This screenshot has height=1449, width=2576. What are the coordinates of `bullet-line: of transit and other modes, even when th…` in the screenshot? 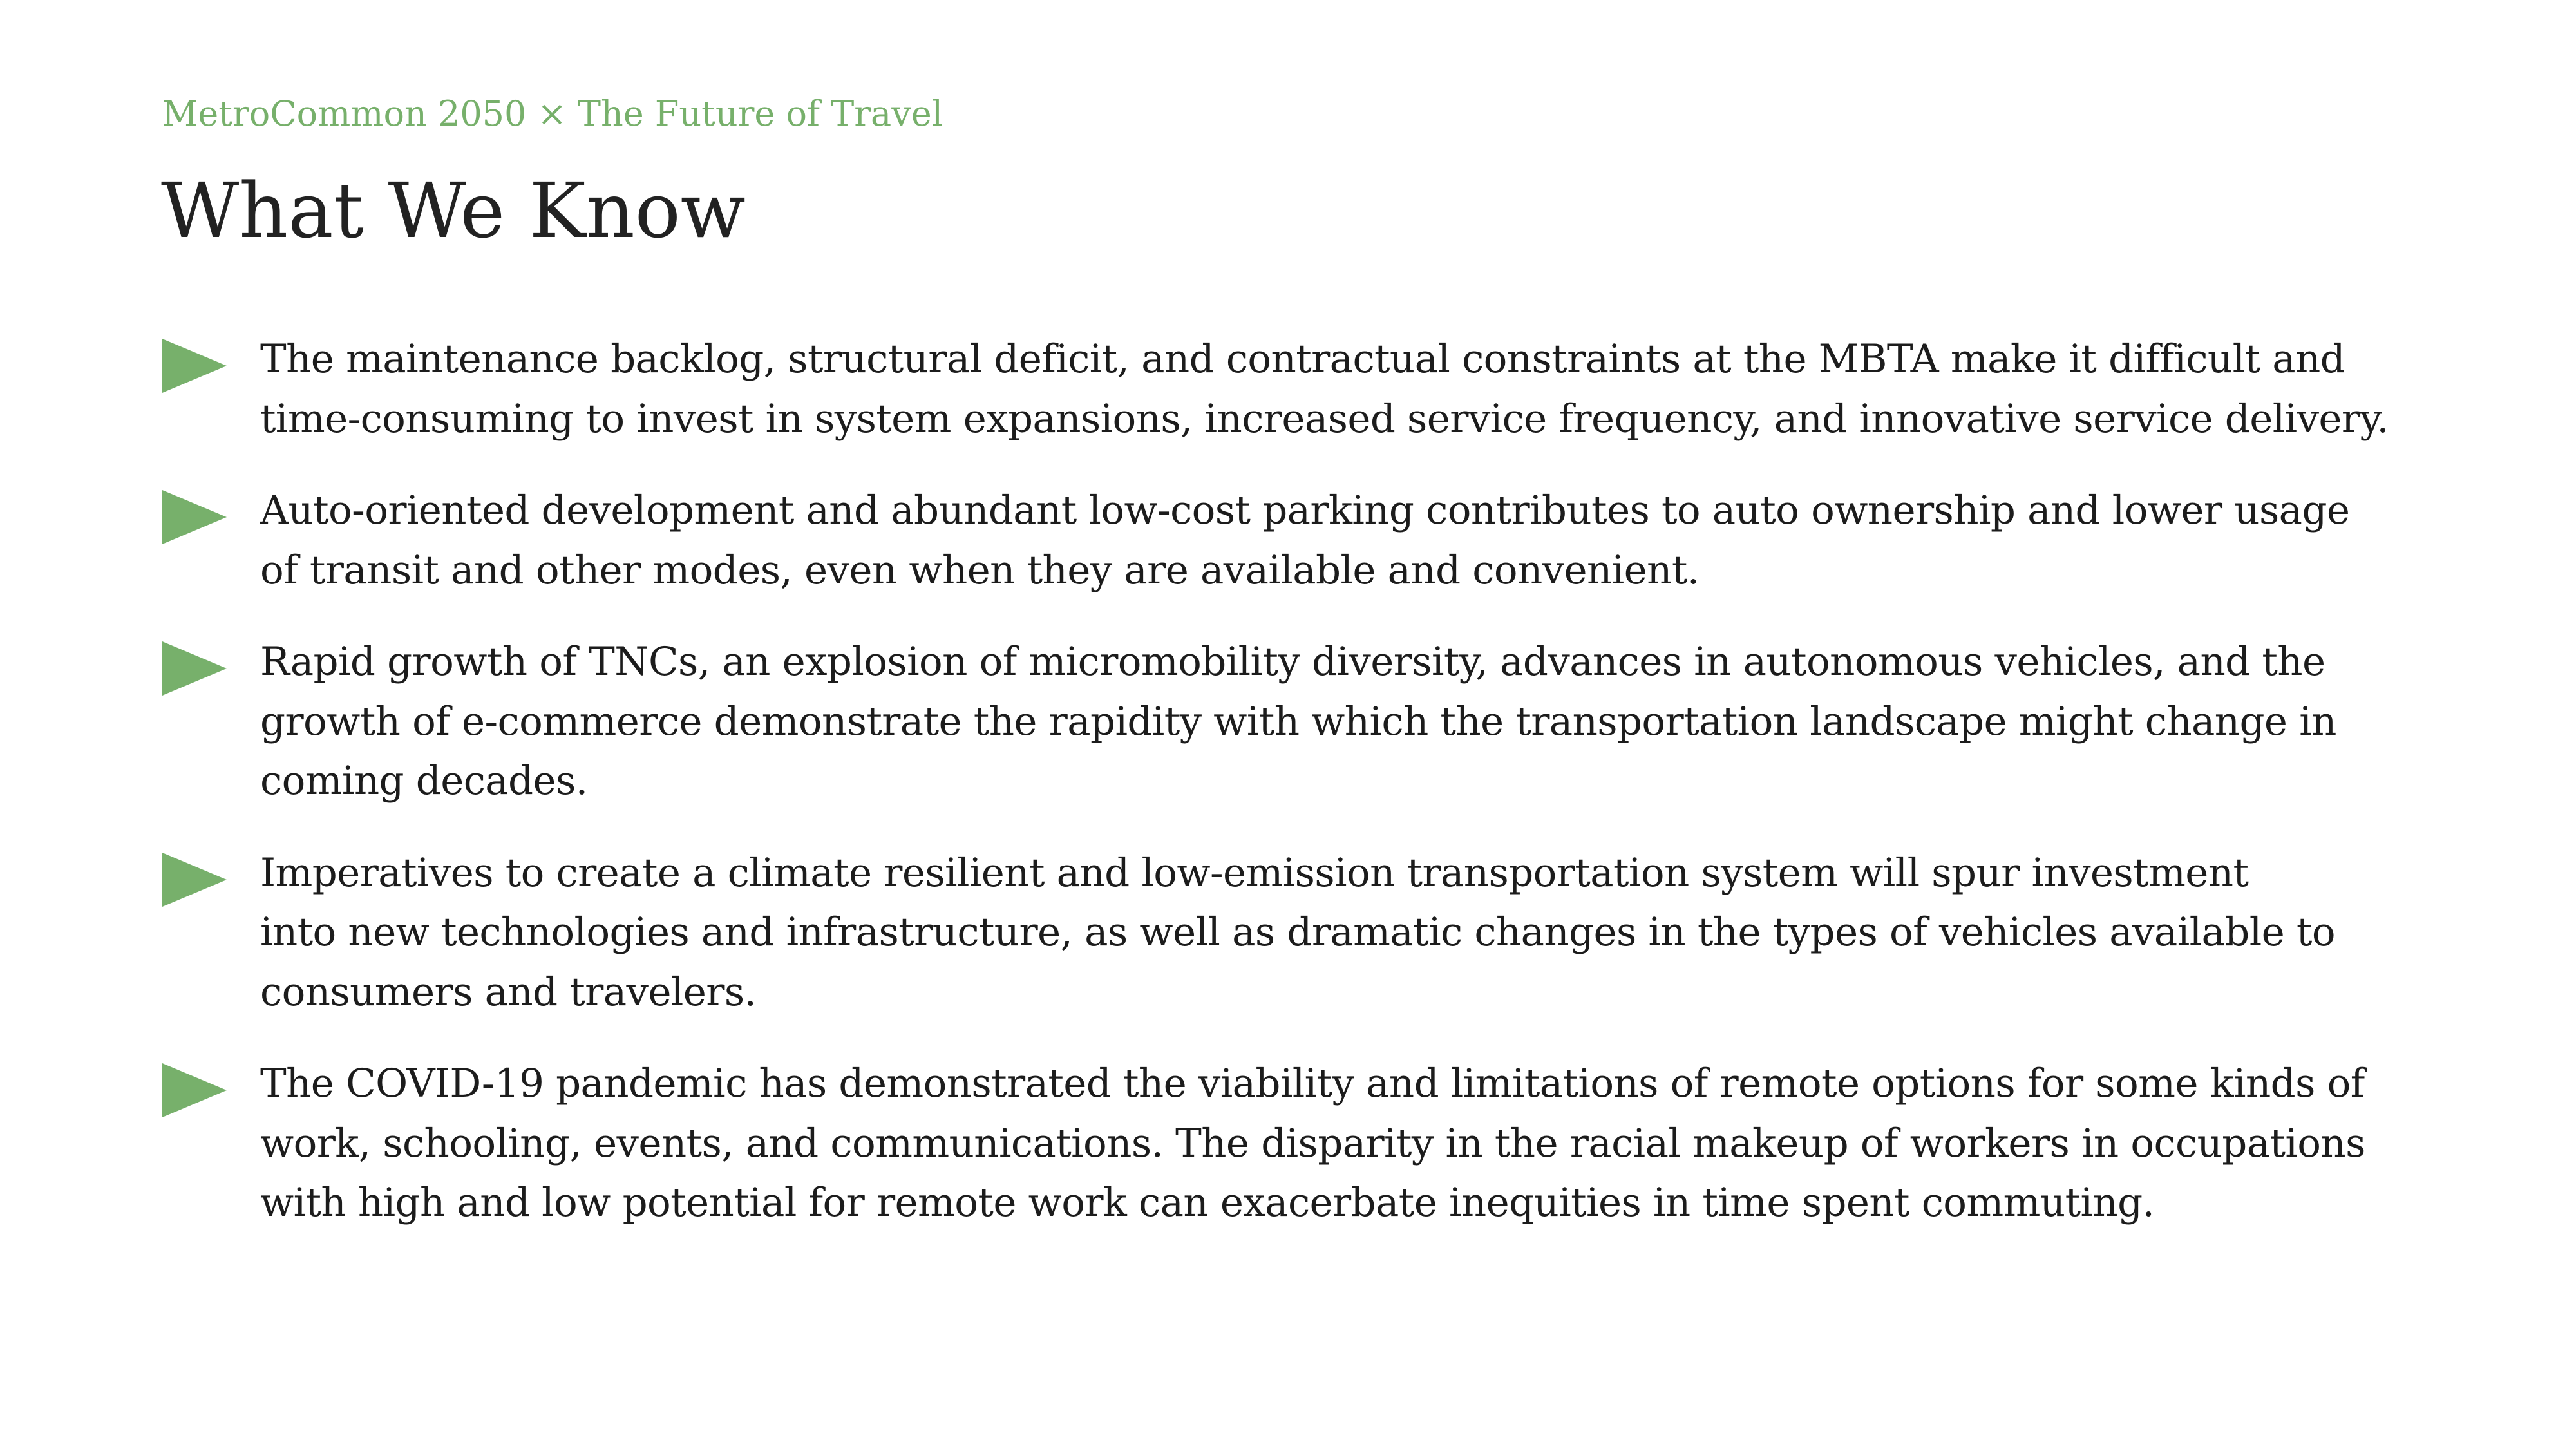 It's located at (980, 570).